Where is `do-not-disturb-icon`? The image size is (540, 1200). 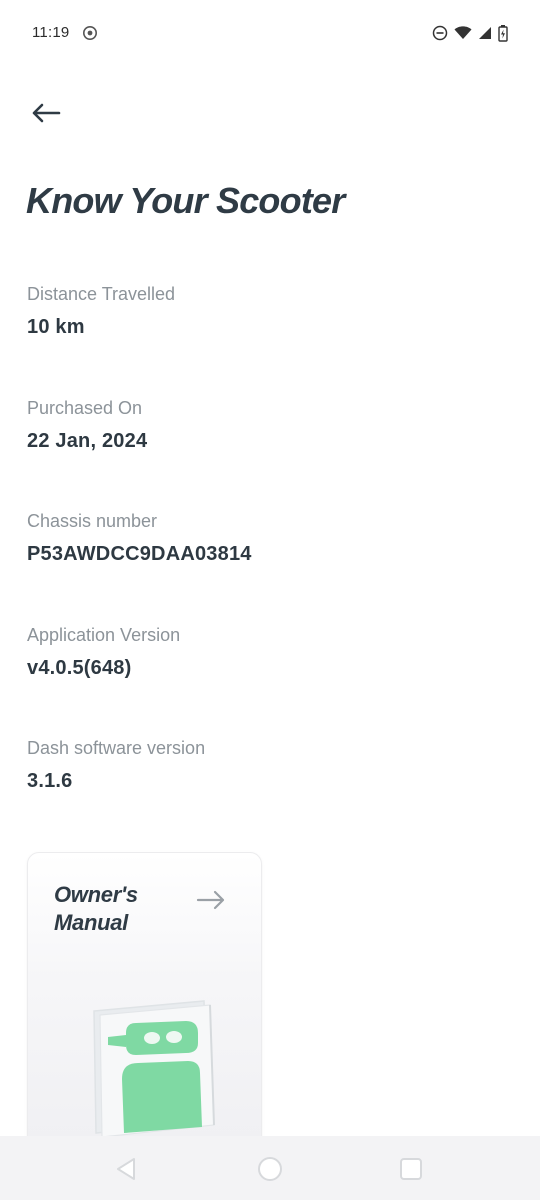
do-not-disturb-icon is located at coordinates (440, 33).